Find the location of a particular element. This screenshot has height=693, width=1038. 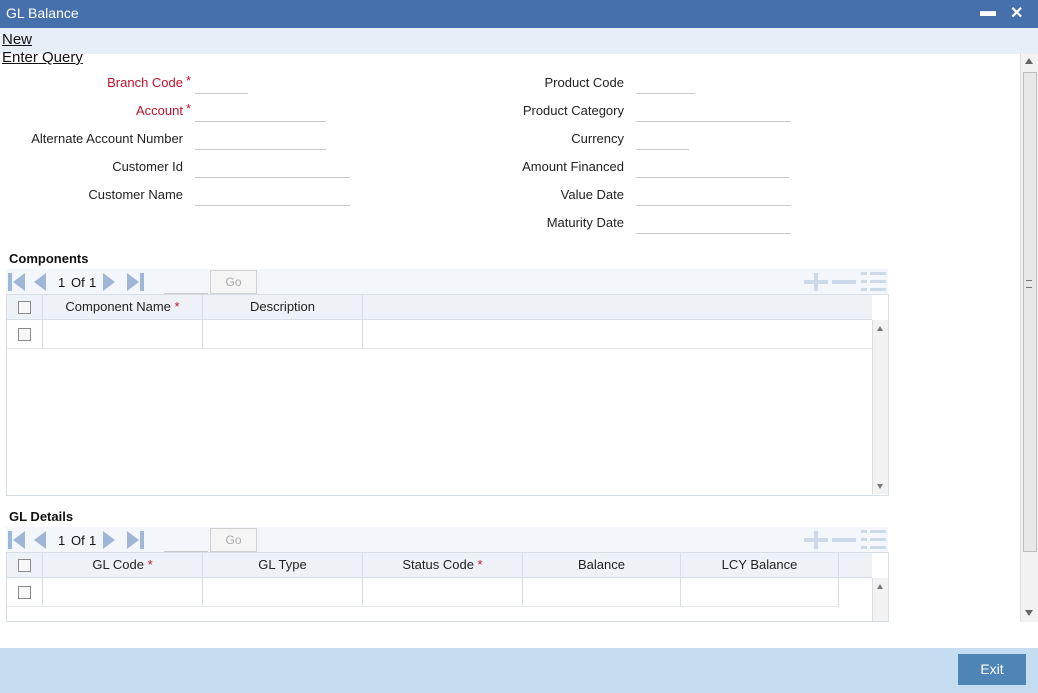

product-category-label: Product Category is located at coordinates (573, 110).